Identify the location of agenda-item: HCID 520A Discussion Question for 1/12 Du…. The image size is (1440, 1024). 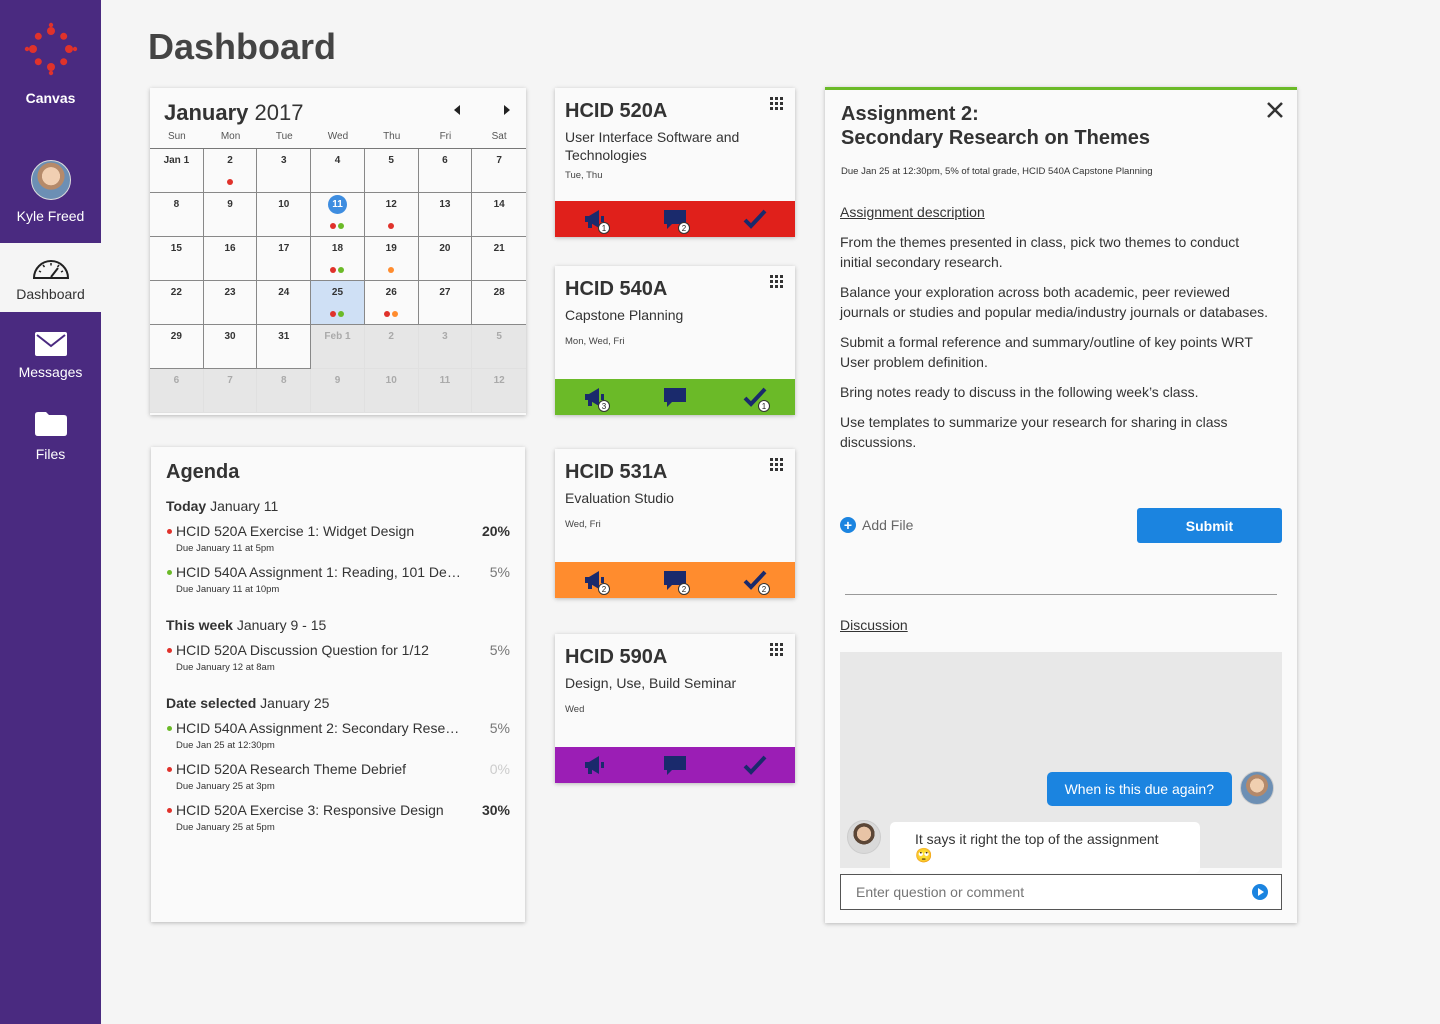
(338, 657).